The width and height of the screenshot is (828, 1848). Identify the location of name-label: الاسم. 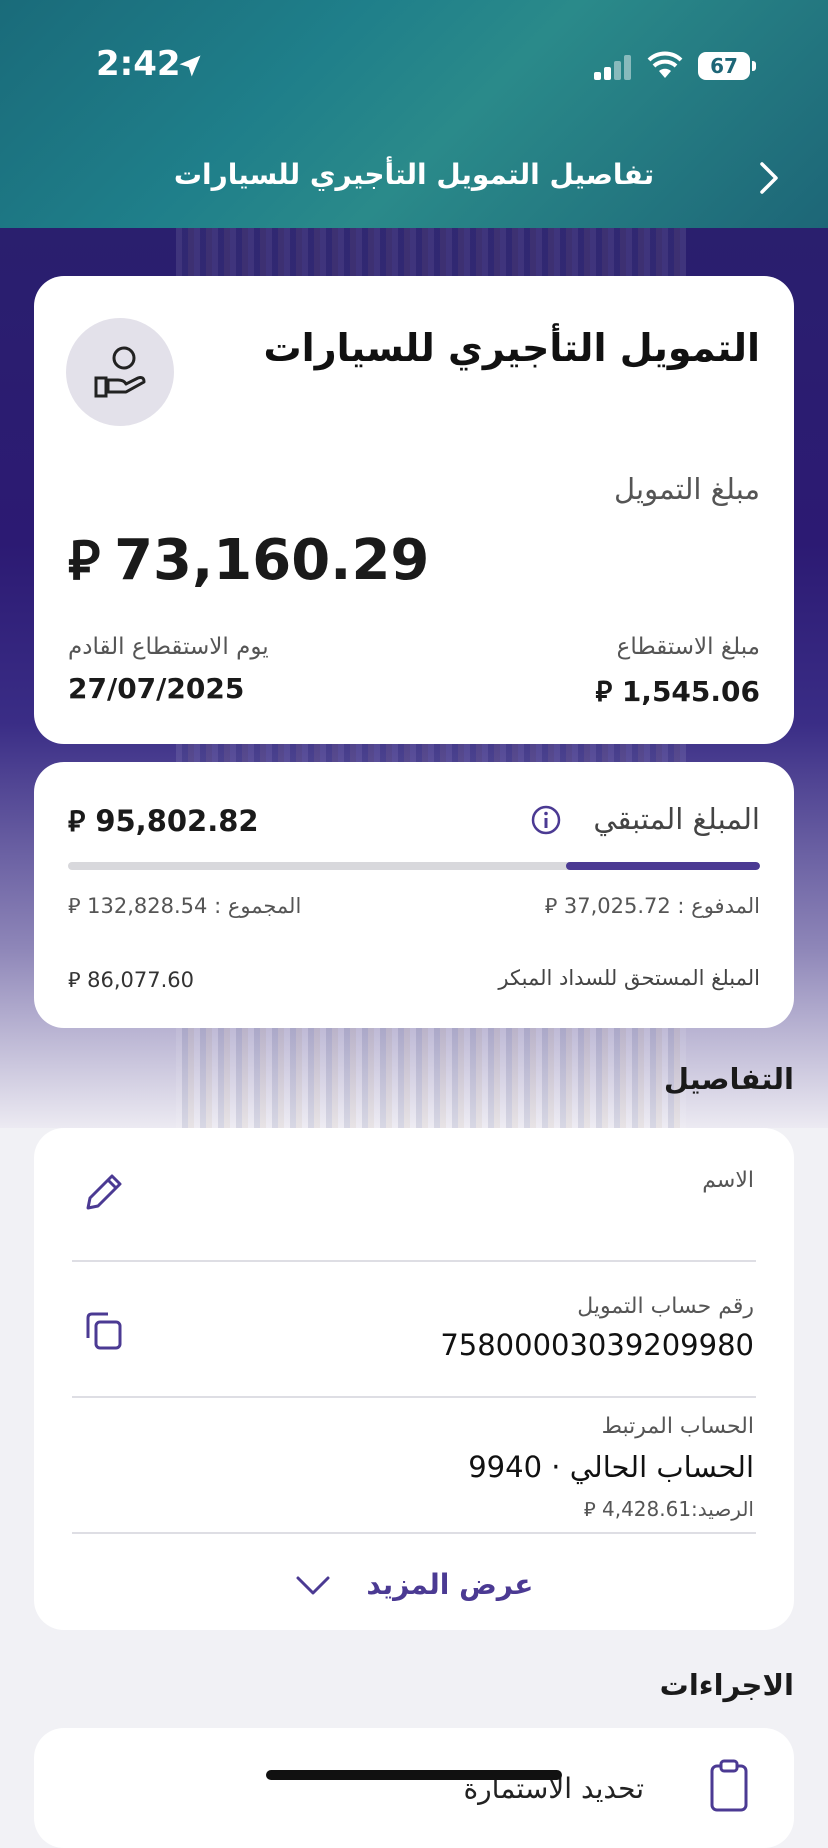
(728, 1180).